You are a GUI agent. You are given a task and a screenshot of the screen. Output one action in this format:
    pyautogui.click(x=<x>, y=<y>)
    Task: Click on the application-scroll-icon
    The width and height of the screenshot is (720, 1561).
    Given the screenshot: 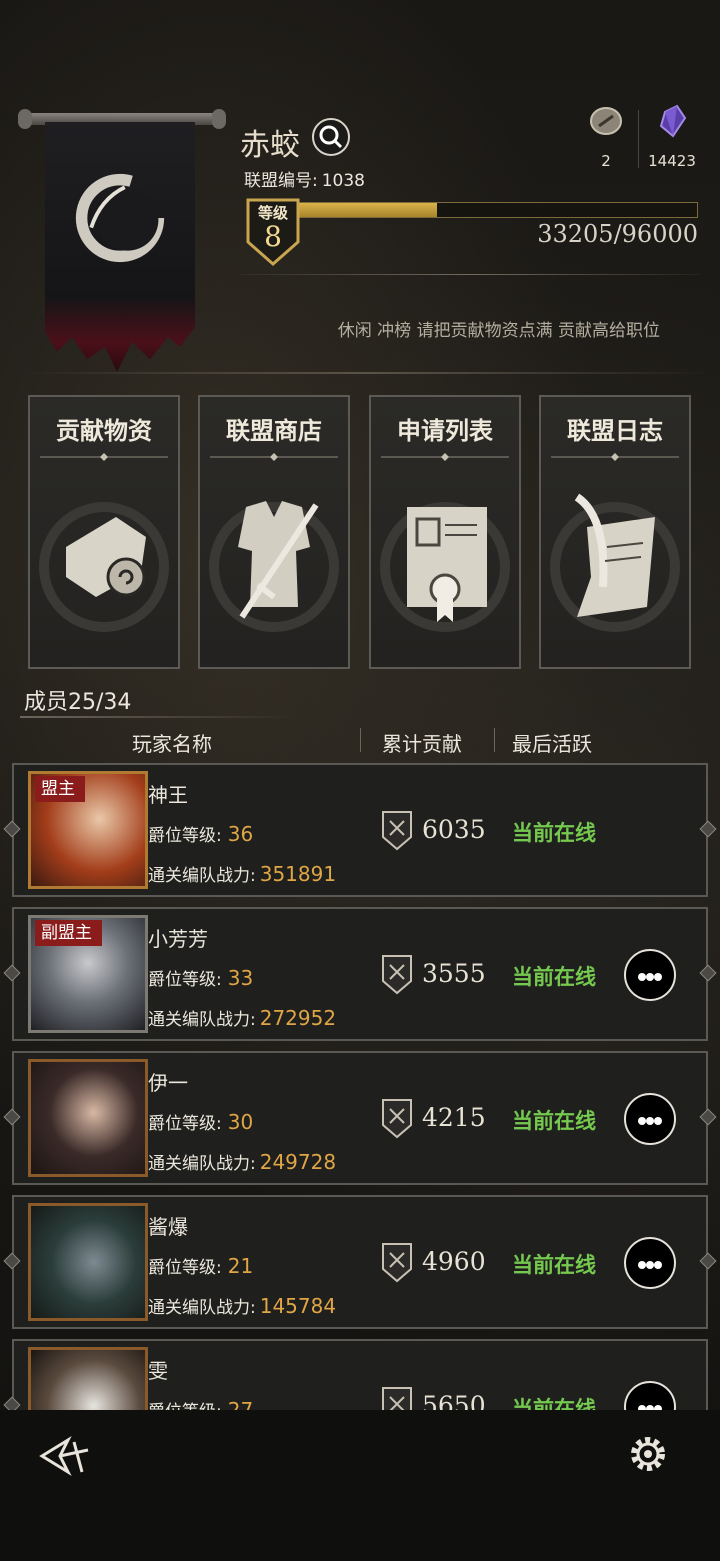 What is the action you would take?
    pyautogui.click(x=445, y=567)
    